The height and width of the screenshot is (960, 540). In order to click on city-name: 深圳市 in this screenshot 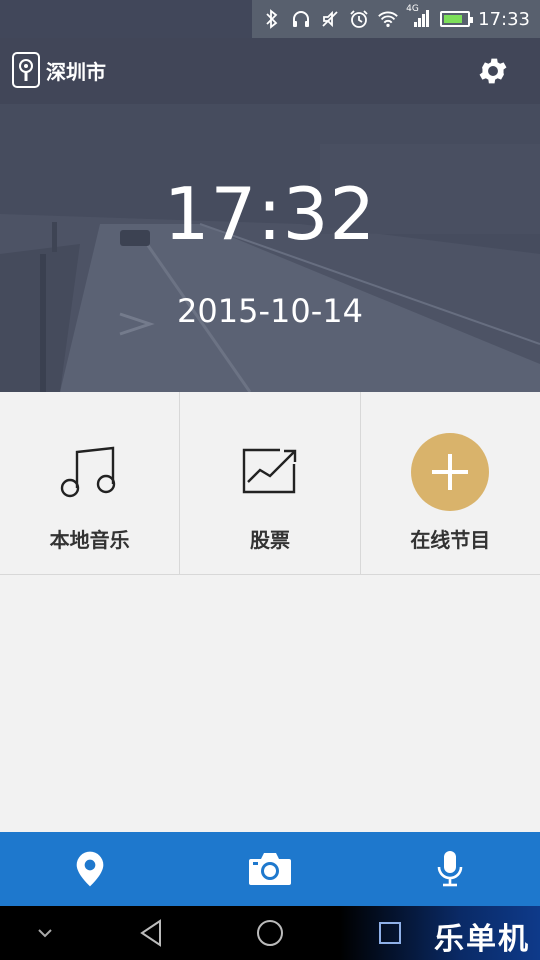, I will do `click(76, 71)`.